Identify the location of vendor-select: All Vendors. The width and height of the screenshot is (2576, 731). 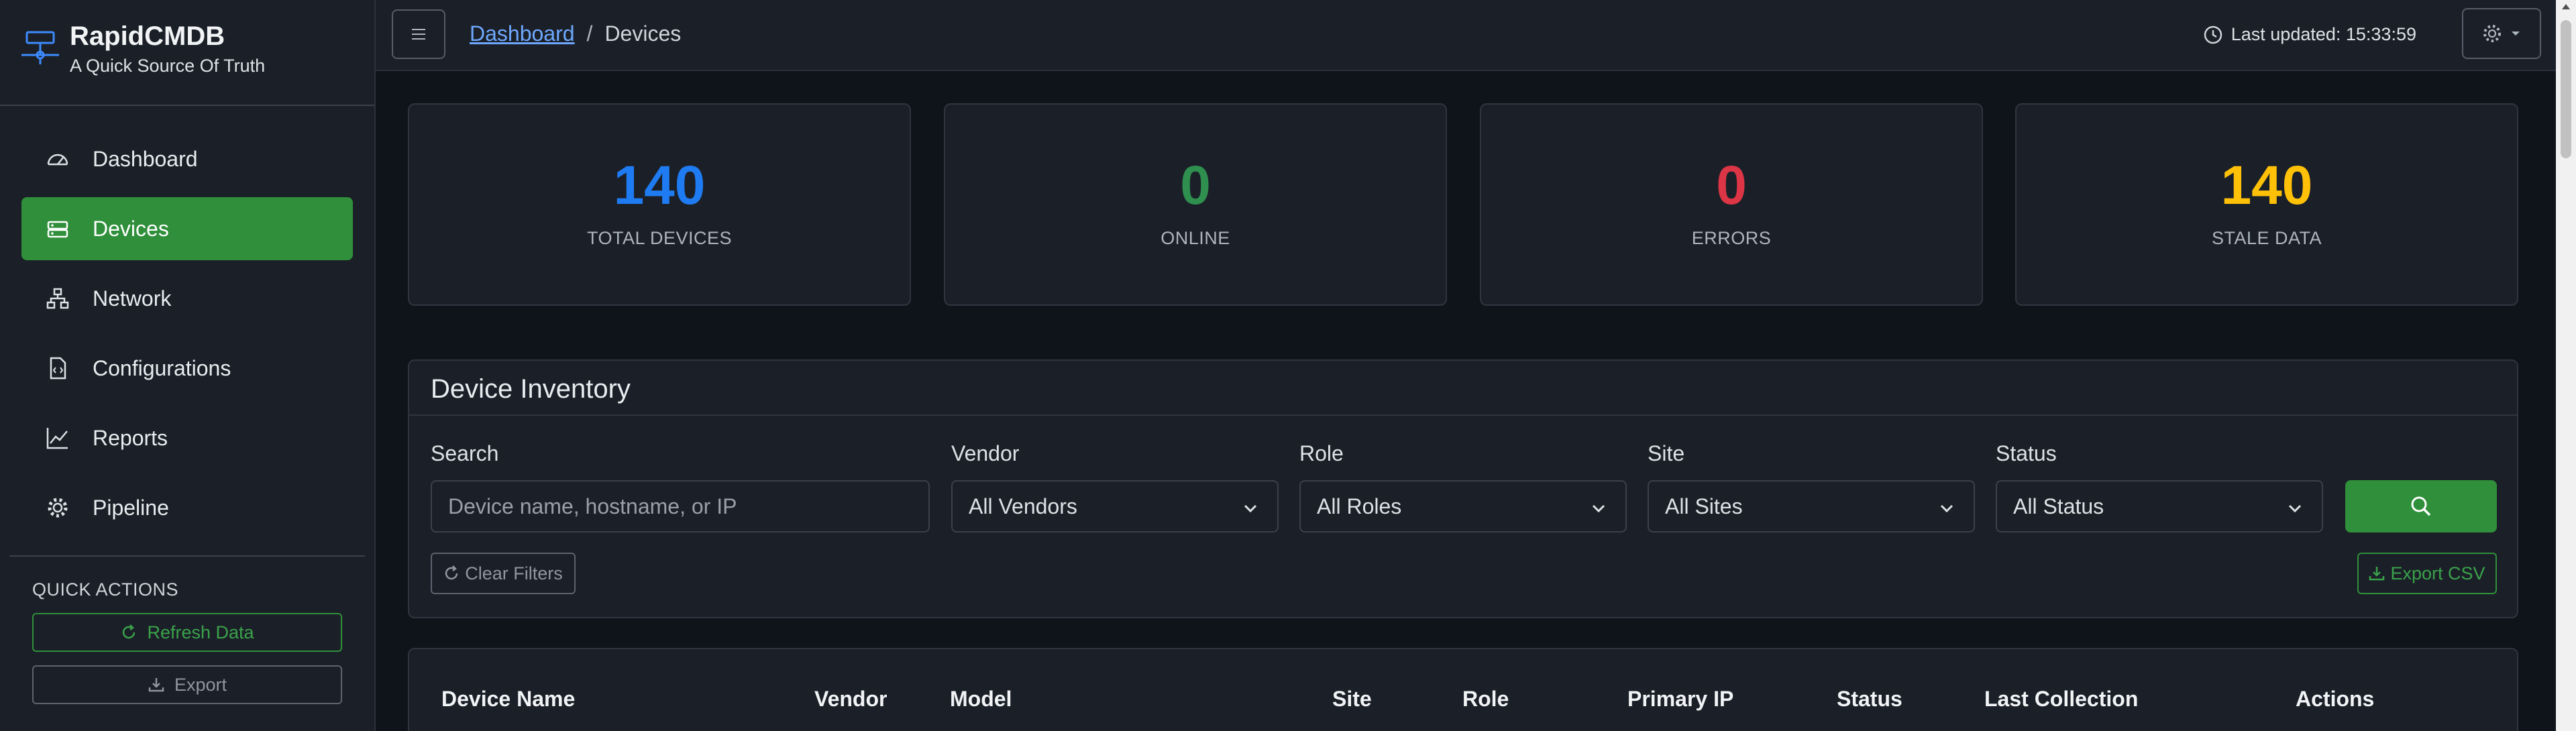
(1115, 506).